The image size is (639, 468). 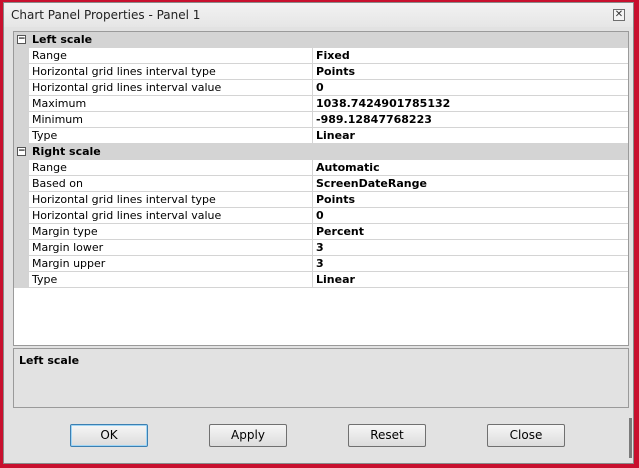 I want to click on property-name: Maximum, so click(x=171, y=104).